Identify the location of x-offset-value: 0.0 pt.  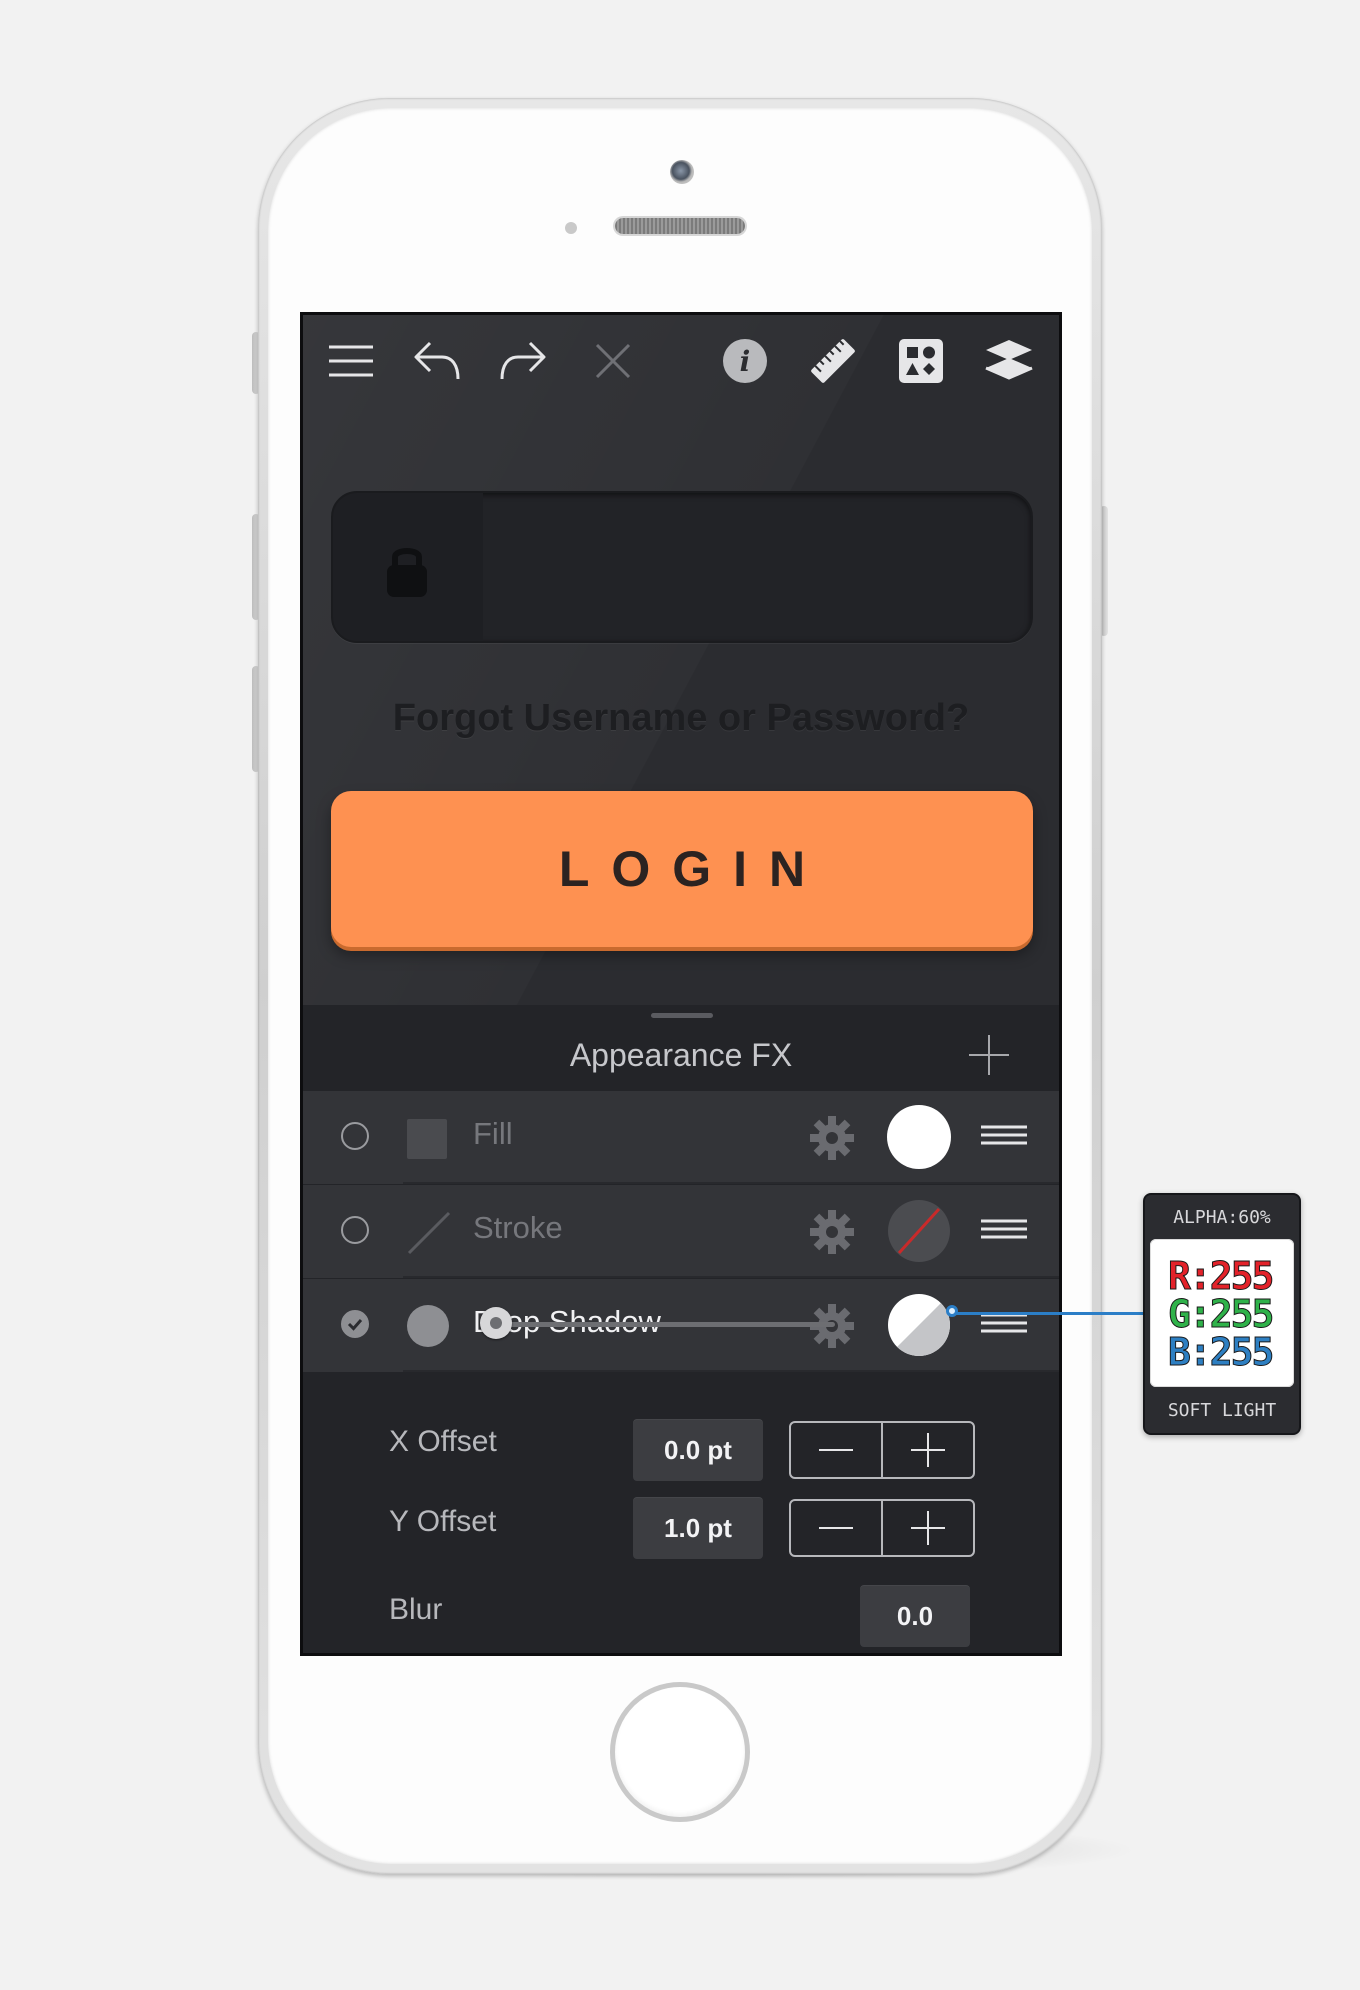
(698, 1450).